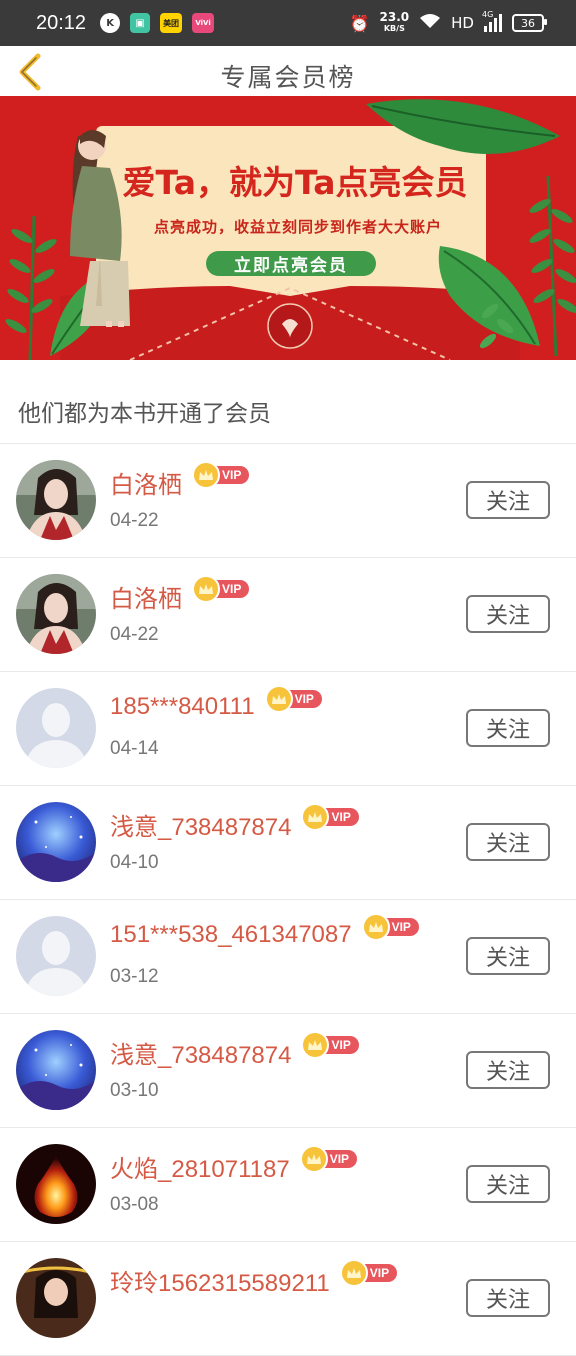  Describe the element at coordinates (295, 182) in the screenshot. I see `banner-title: 爱Ta，就为Ta点亮会员` at that location.